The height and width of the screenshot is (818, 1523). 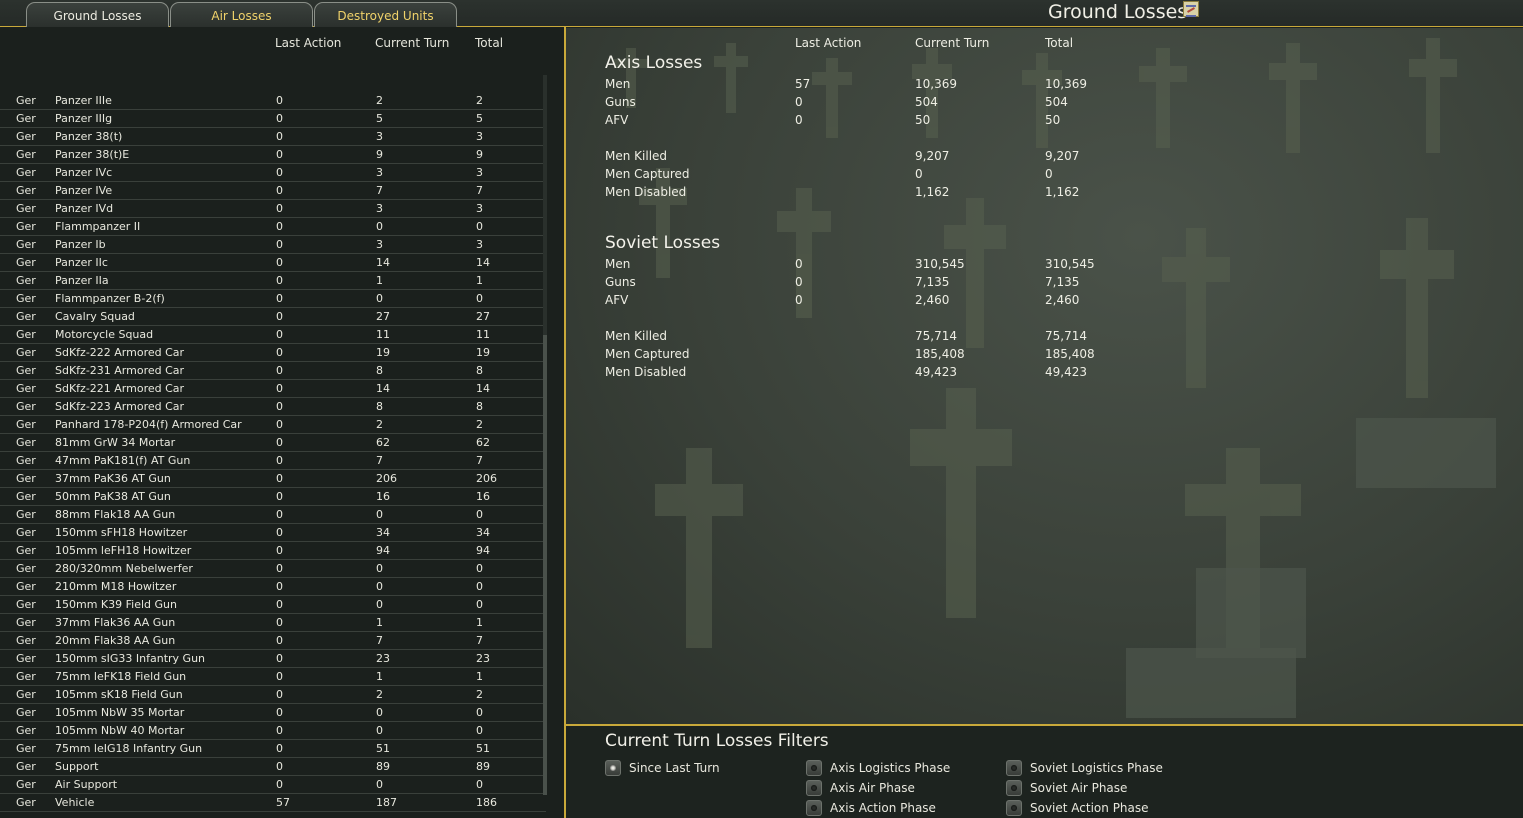 What do you see at coordinates (273, 191) in the screenshot?
I see `table-row: Ger Panzer IVe 0 7 7` at bounding box center [273, 191].